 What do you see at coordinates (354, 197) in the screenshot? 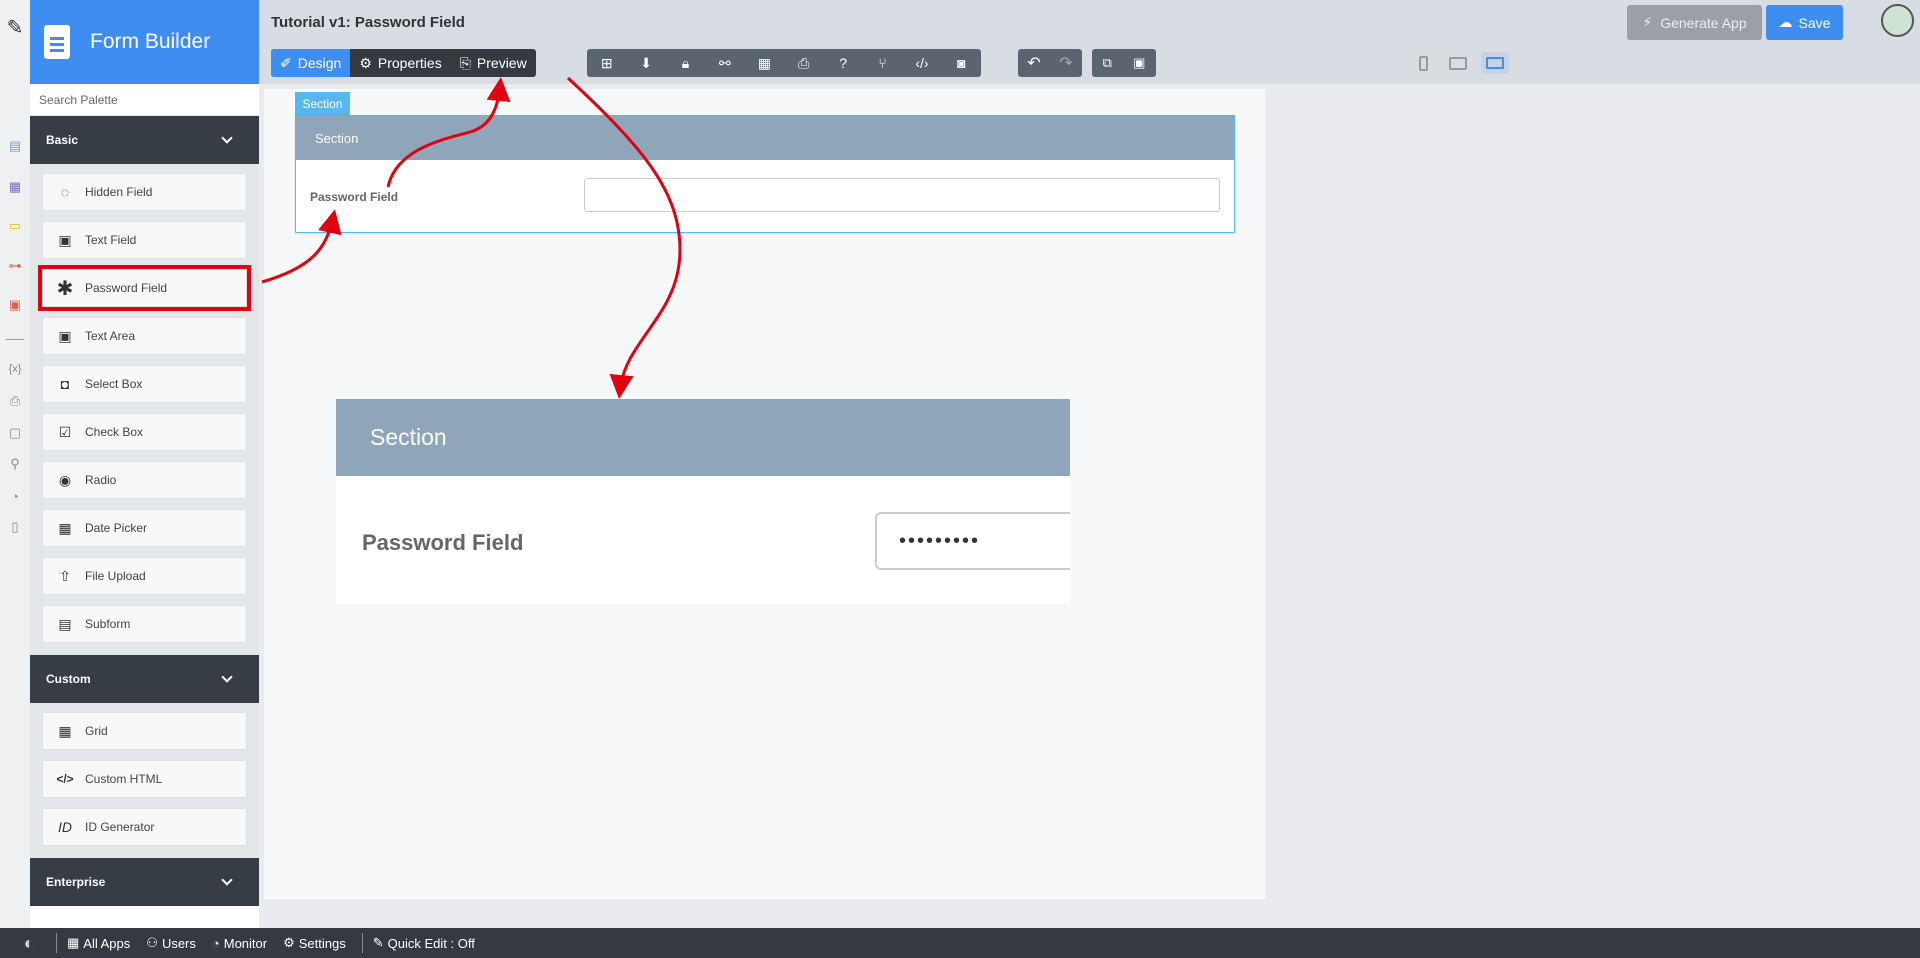
I see `password-field-label: Password Field` at bounding box center [354, 197].